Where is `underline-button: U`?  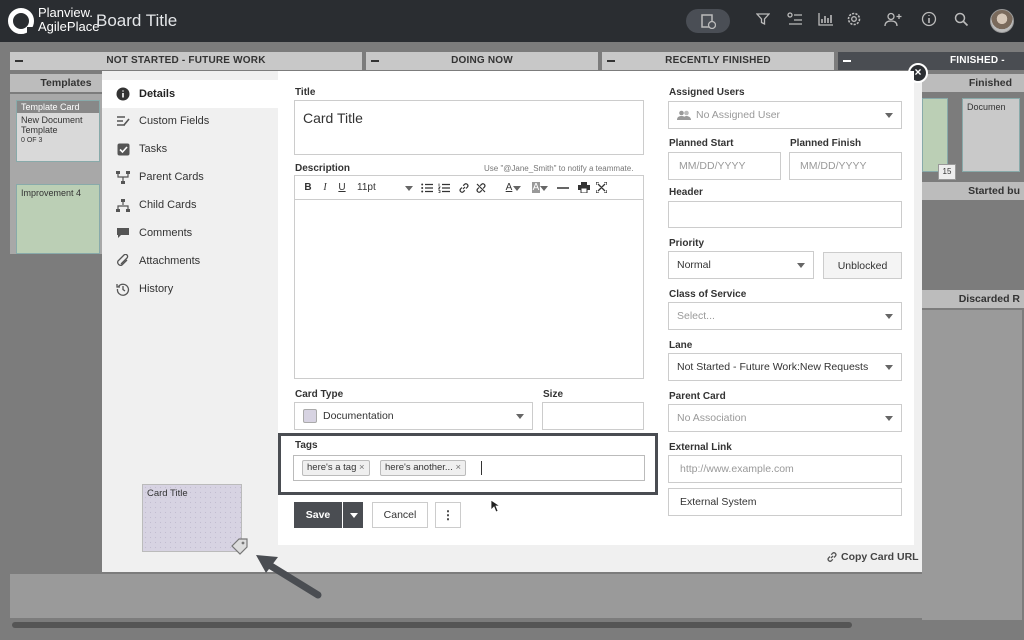
underline-button: U is located at coordinates (342, 188).